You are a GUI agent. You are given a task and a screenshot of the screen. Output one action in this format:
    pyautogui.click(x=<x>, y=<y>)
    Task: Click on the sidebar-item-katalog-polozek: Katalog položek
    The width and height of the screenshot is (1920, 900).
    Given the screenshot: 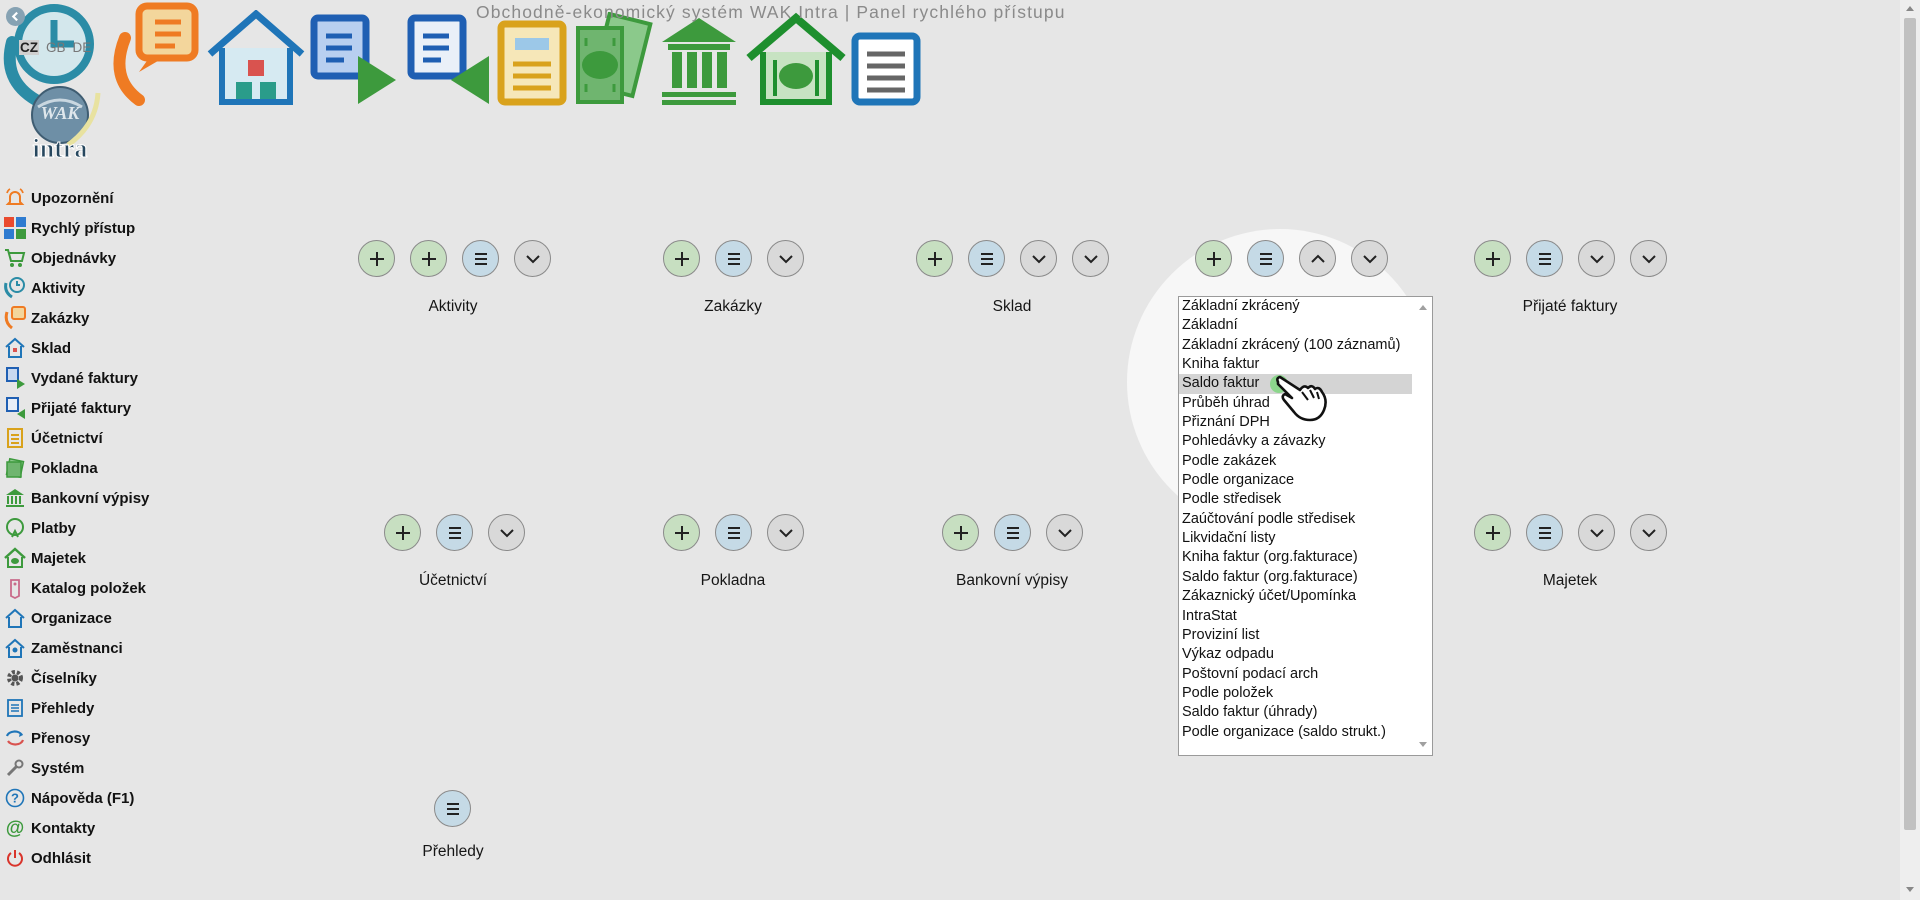 What is the action you would take?
    pyautogui.click(x=118, y=588)
    